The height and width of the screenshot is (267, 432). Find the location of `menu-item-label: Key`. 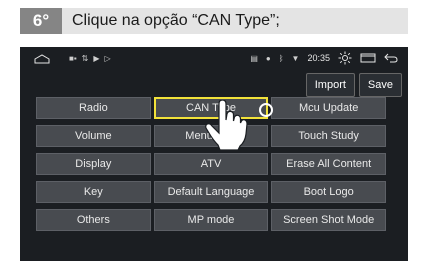

menu-item-label: Key is located at coordinates (93, 192).